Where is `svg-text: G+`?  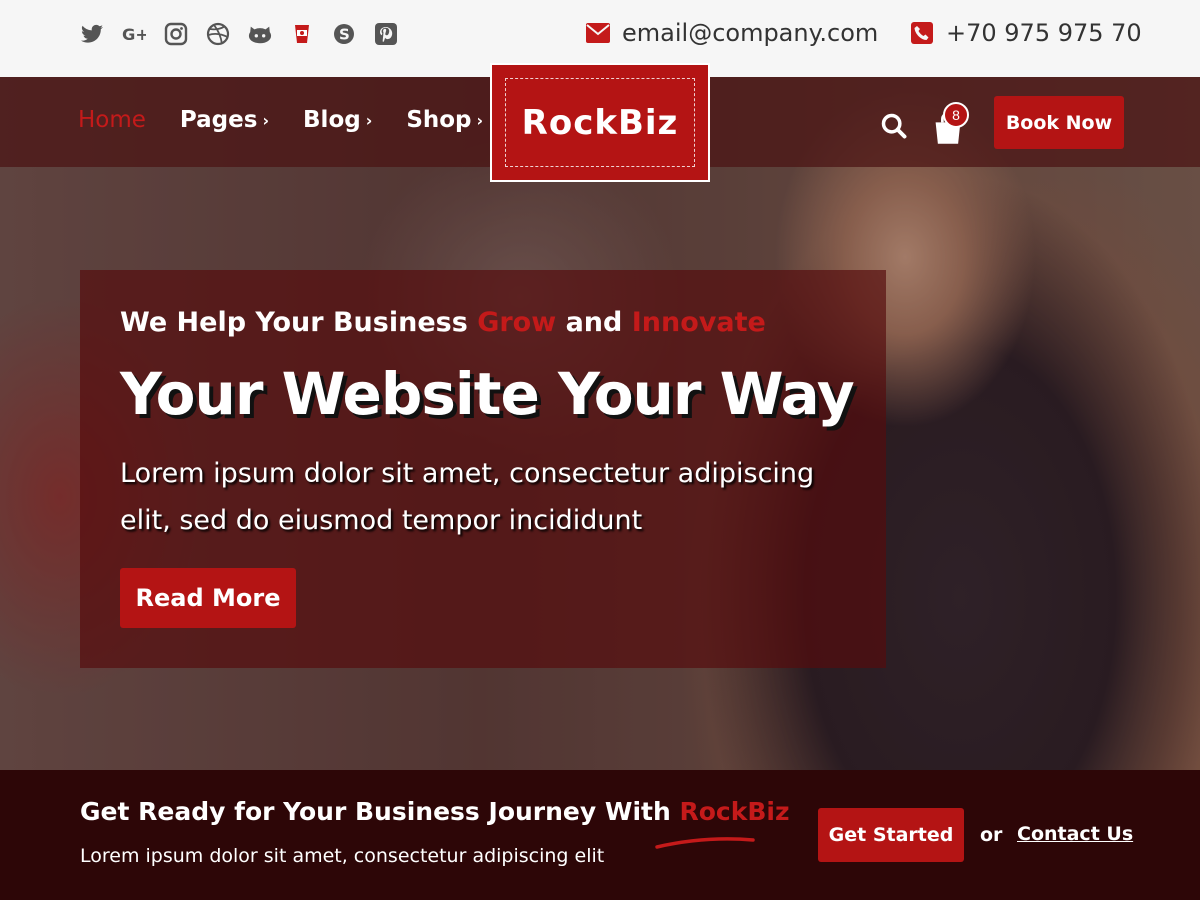 svg-text: G+ is located at coordinates (134, 34).